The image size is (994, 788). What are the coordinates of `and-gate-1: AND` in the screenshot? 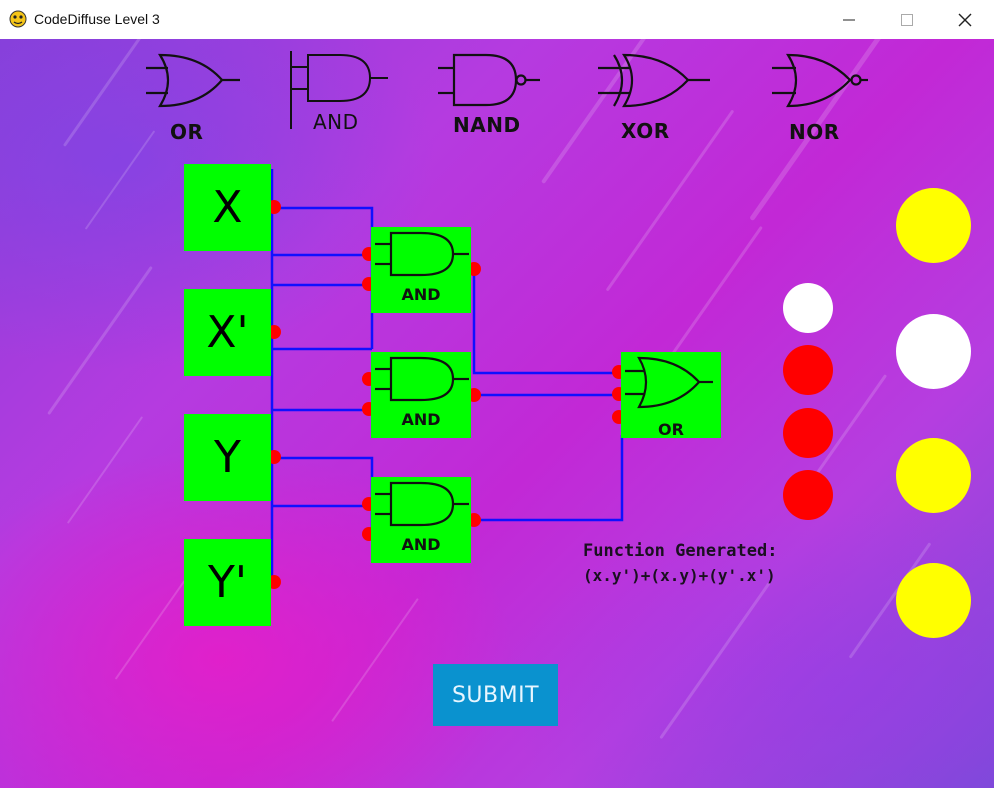 It's located at (421, 270).